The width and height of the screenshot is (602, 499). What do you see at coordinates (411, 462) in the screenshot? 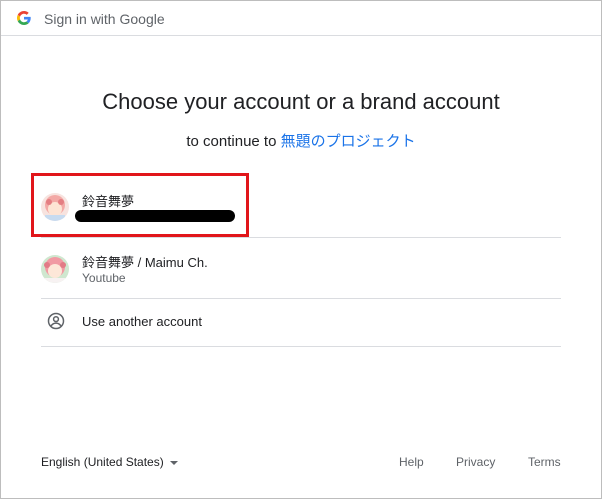
I see `help-link: Help` at bounding box center [411, 462].